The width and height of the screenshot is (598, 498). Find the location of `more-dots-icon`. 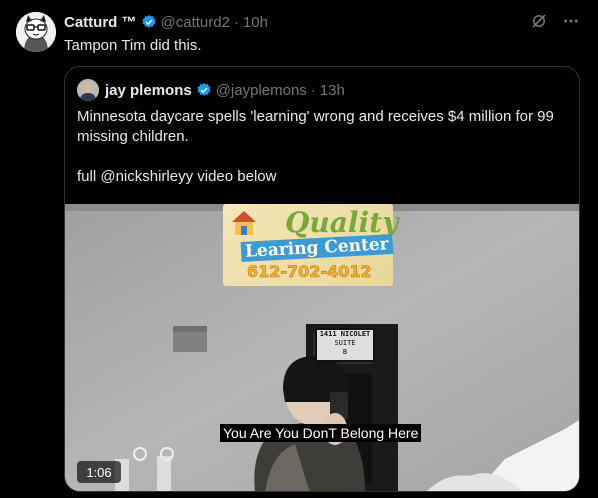

more-dots-icon is located at coordinates (571, 21).